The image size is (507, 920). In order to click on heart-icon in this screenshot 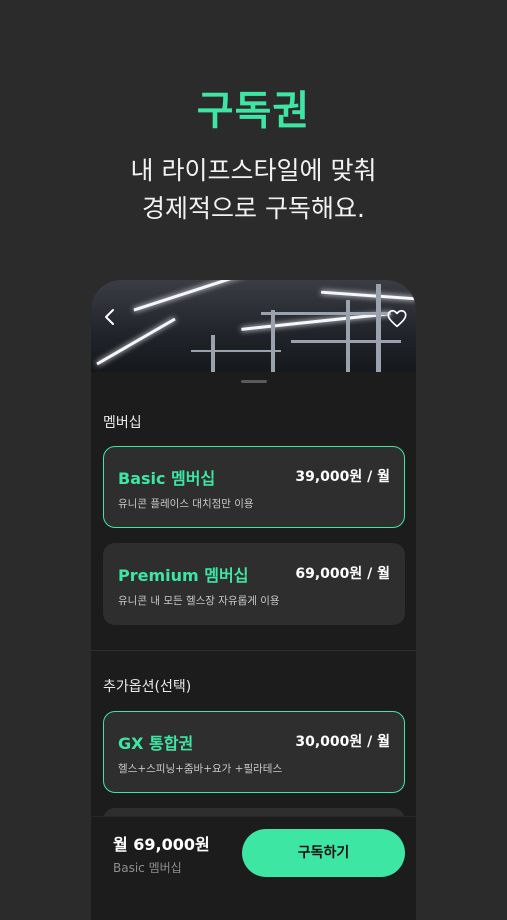, I will do `click(397, 318)`.